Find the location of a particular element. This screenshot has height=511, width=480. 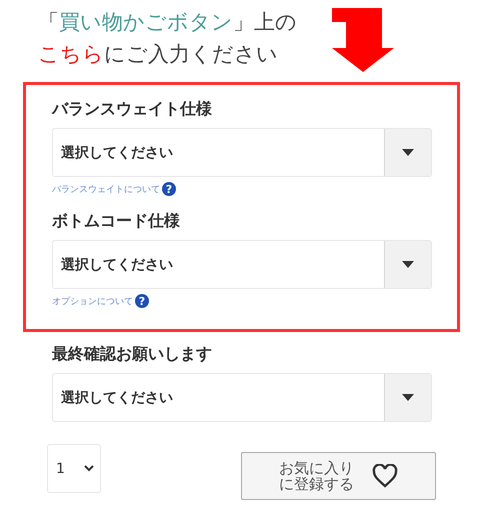

favorite-button: お気に入り に登録する is located at coordinates (338, 476).